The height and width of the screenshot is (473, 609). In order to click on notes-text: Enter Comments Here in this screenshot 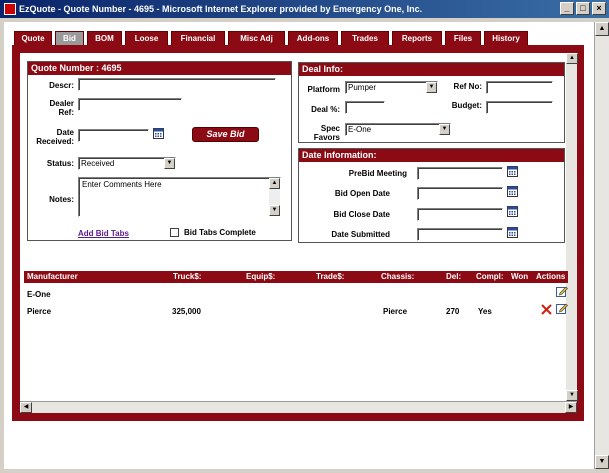, I will do `click(122, 184)`.